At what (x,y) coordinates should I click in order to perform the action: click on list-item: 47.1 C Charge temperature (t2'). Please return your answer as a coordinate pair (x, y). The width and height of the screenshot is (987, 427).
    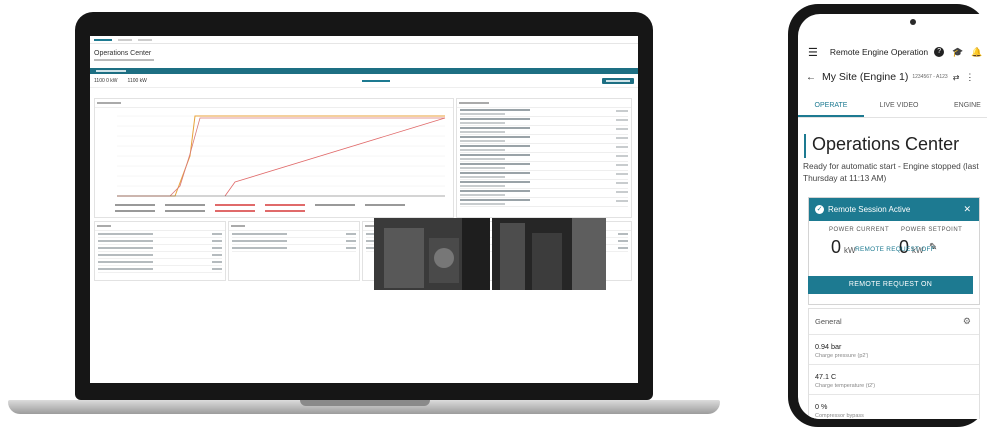
    Looking at the image, I should click on (894, 380).